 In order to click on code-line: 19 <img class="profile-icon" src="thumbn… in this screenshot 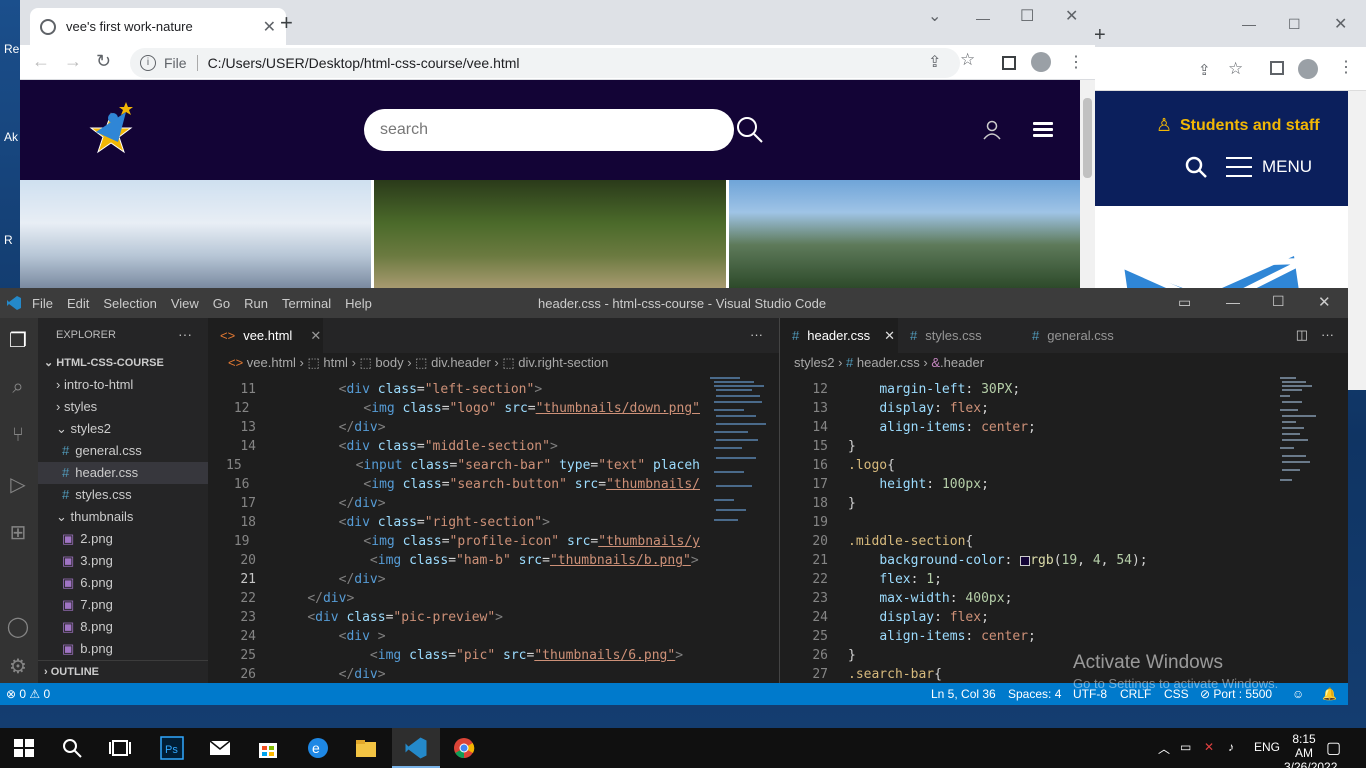, I will do `click(454, 541)`.